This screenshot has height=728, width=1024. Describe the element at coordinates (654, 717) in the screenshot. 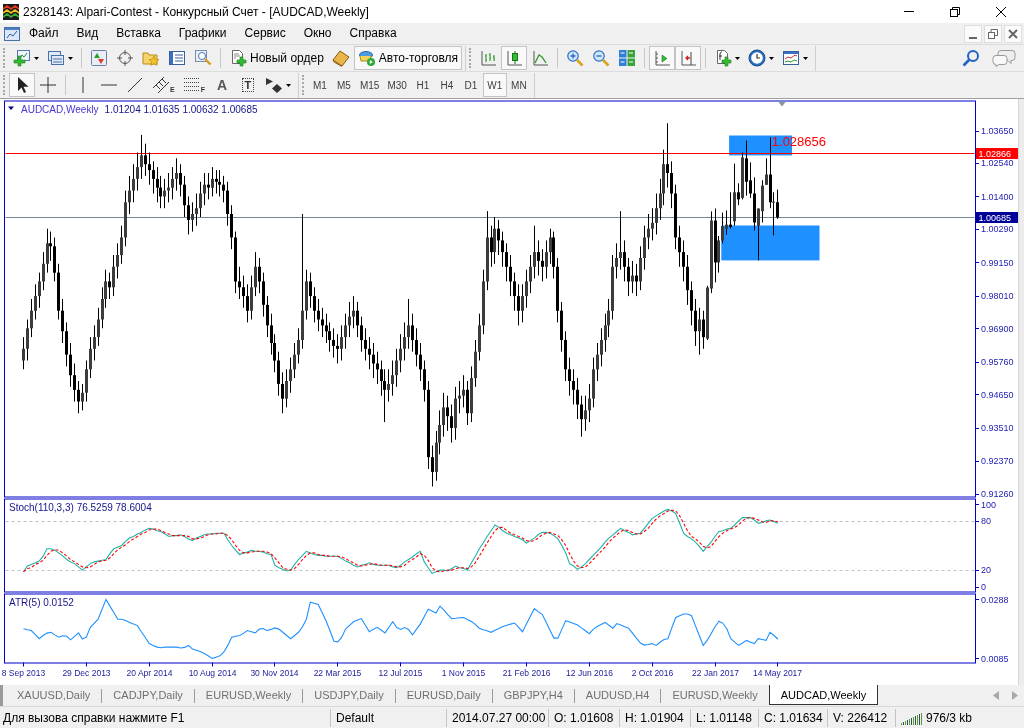

I see `high-price: H: 1.01904` at that location.